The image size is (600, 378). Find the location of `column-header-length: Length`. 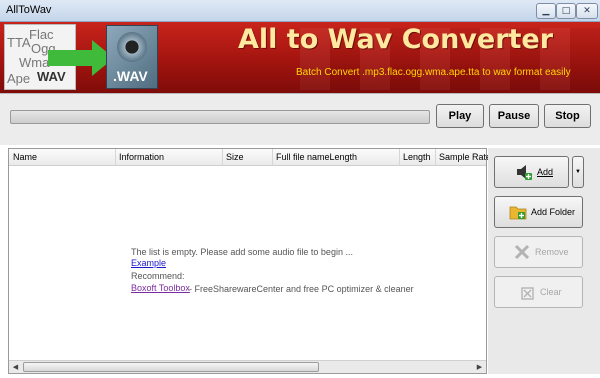

column-header-length: Length is located at coordinates (417, 157).